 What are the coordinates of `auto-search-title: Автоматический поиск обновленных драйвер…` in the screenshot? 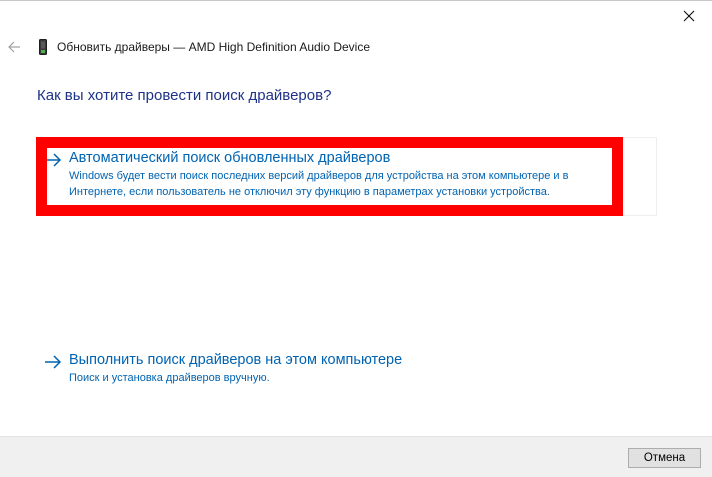 It's located at (318, 158).